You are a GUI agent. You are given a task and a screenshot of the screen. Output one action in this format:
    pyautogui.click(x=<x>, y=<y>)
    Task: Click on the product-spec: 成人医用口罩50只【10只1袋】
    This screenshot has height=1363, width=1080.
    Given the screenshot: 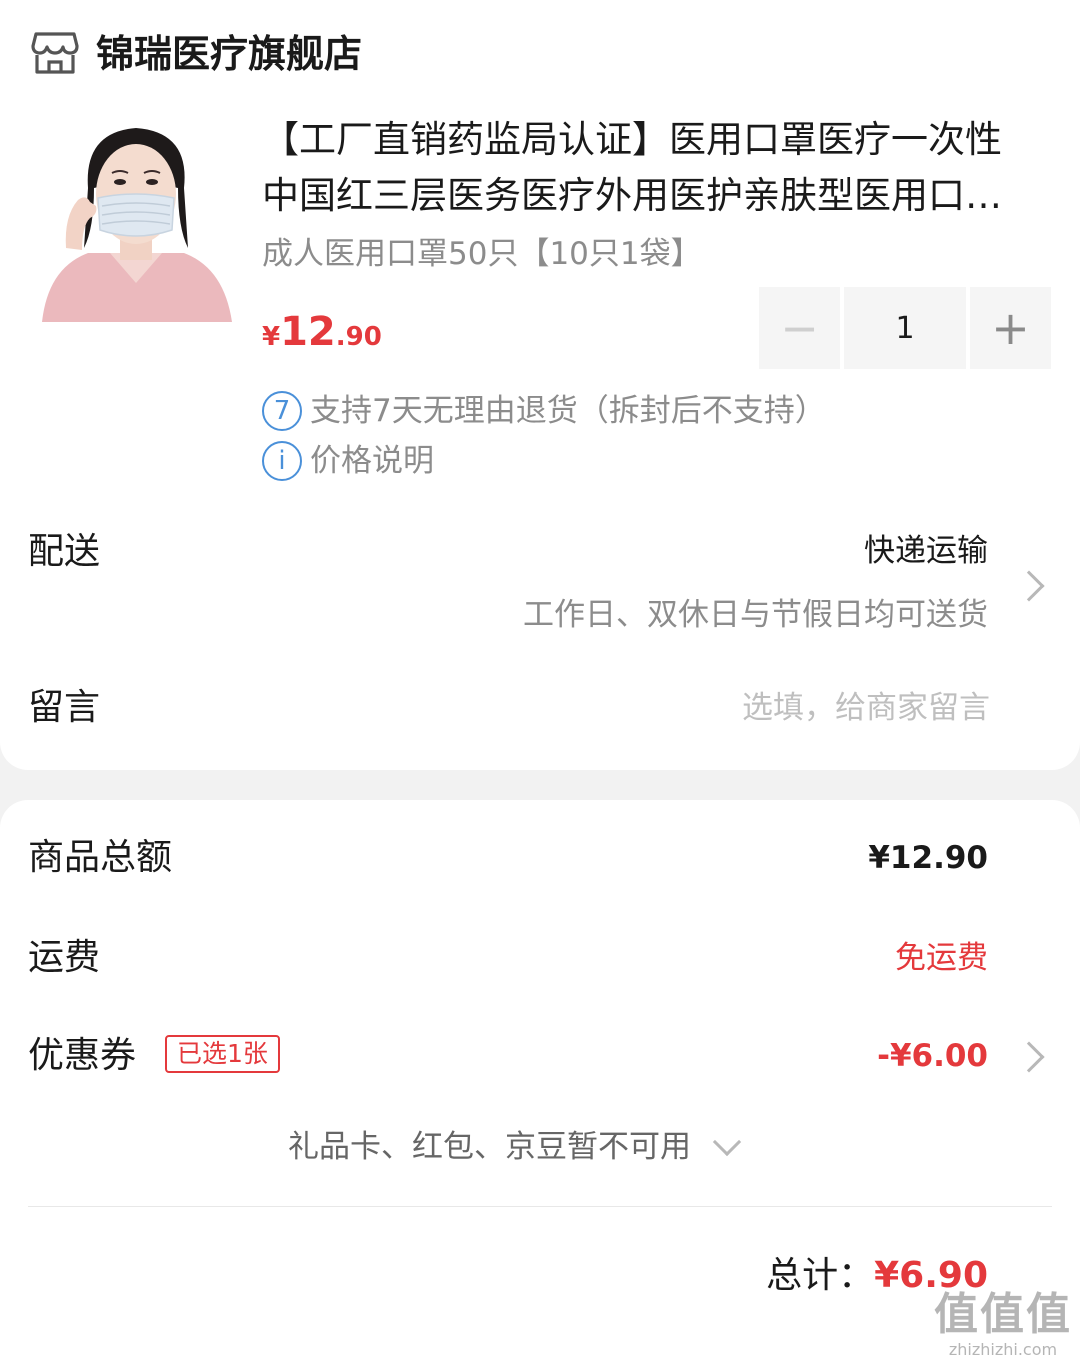 What is the action you would take?
    pyautogui.click(x=482, y=254)
    